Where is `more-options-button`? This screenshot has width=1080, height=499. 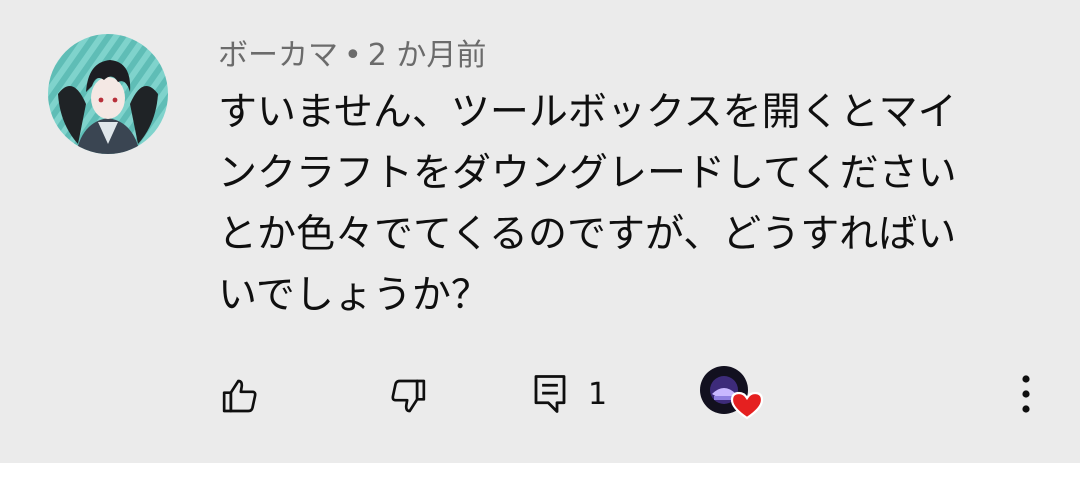 more-options-button is located at coordinates (1026, 394).